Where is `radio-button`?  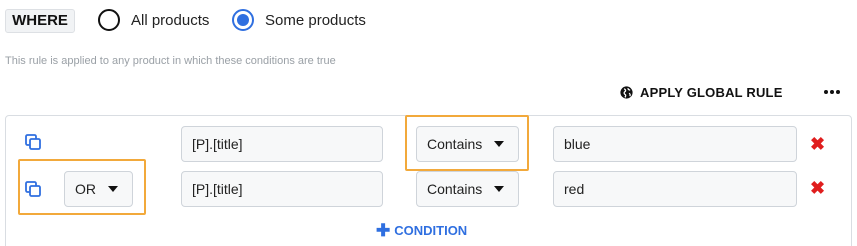
radio-button is located at coordinates (109, 20).